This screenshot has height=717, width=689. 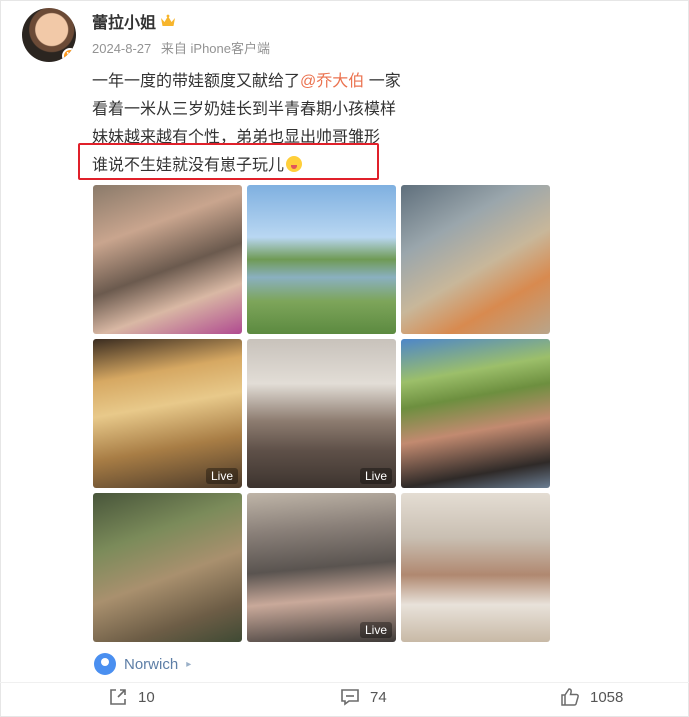 What do you see at coordinates (49, 35) in the screenshot?
I see `avatar: V` at bounding box center [49, 35].